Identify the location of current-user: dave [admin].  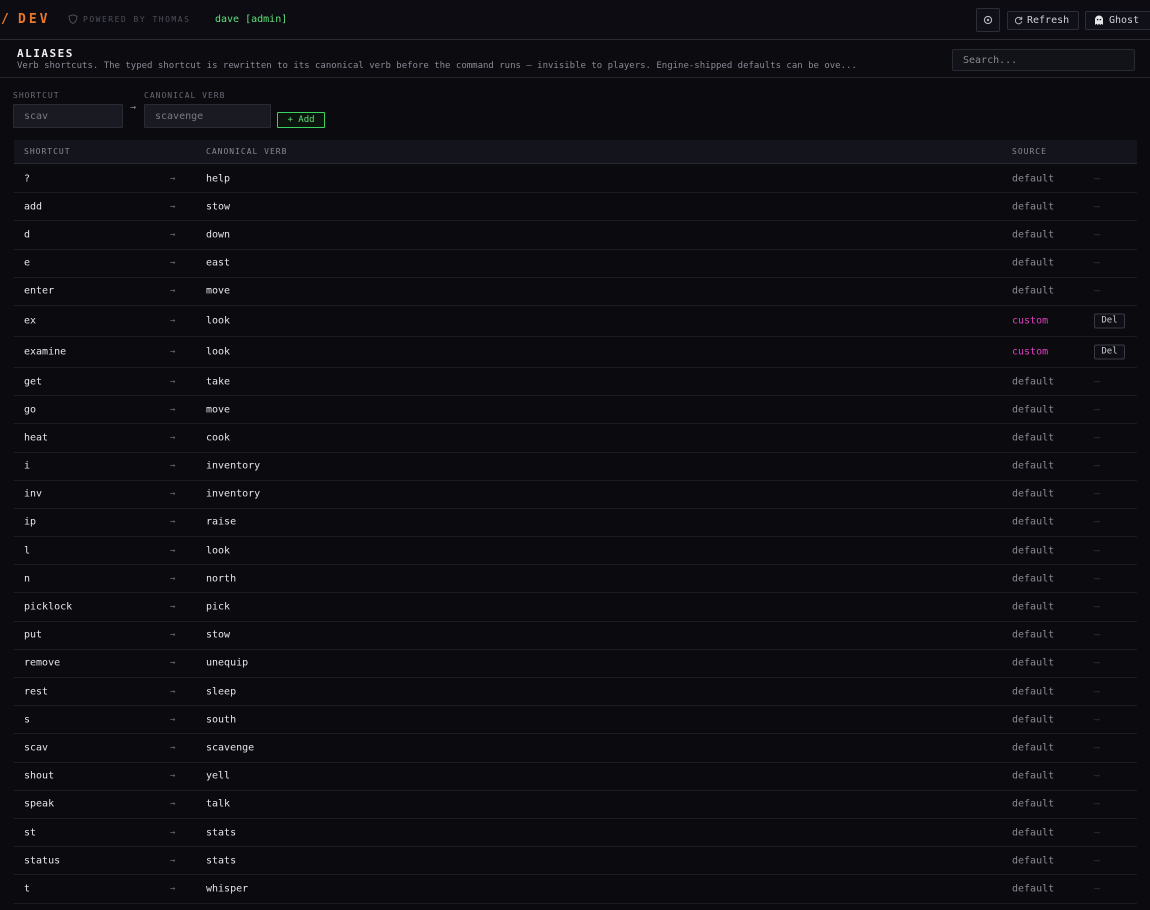
(251, 19).